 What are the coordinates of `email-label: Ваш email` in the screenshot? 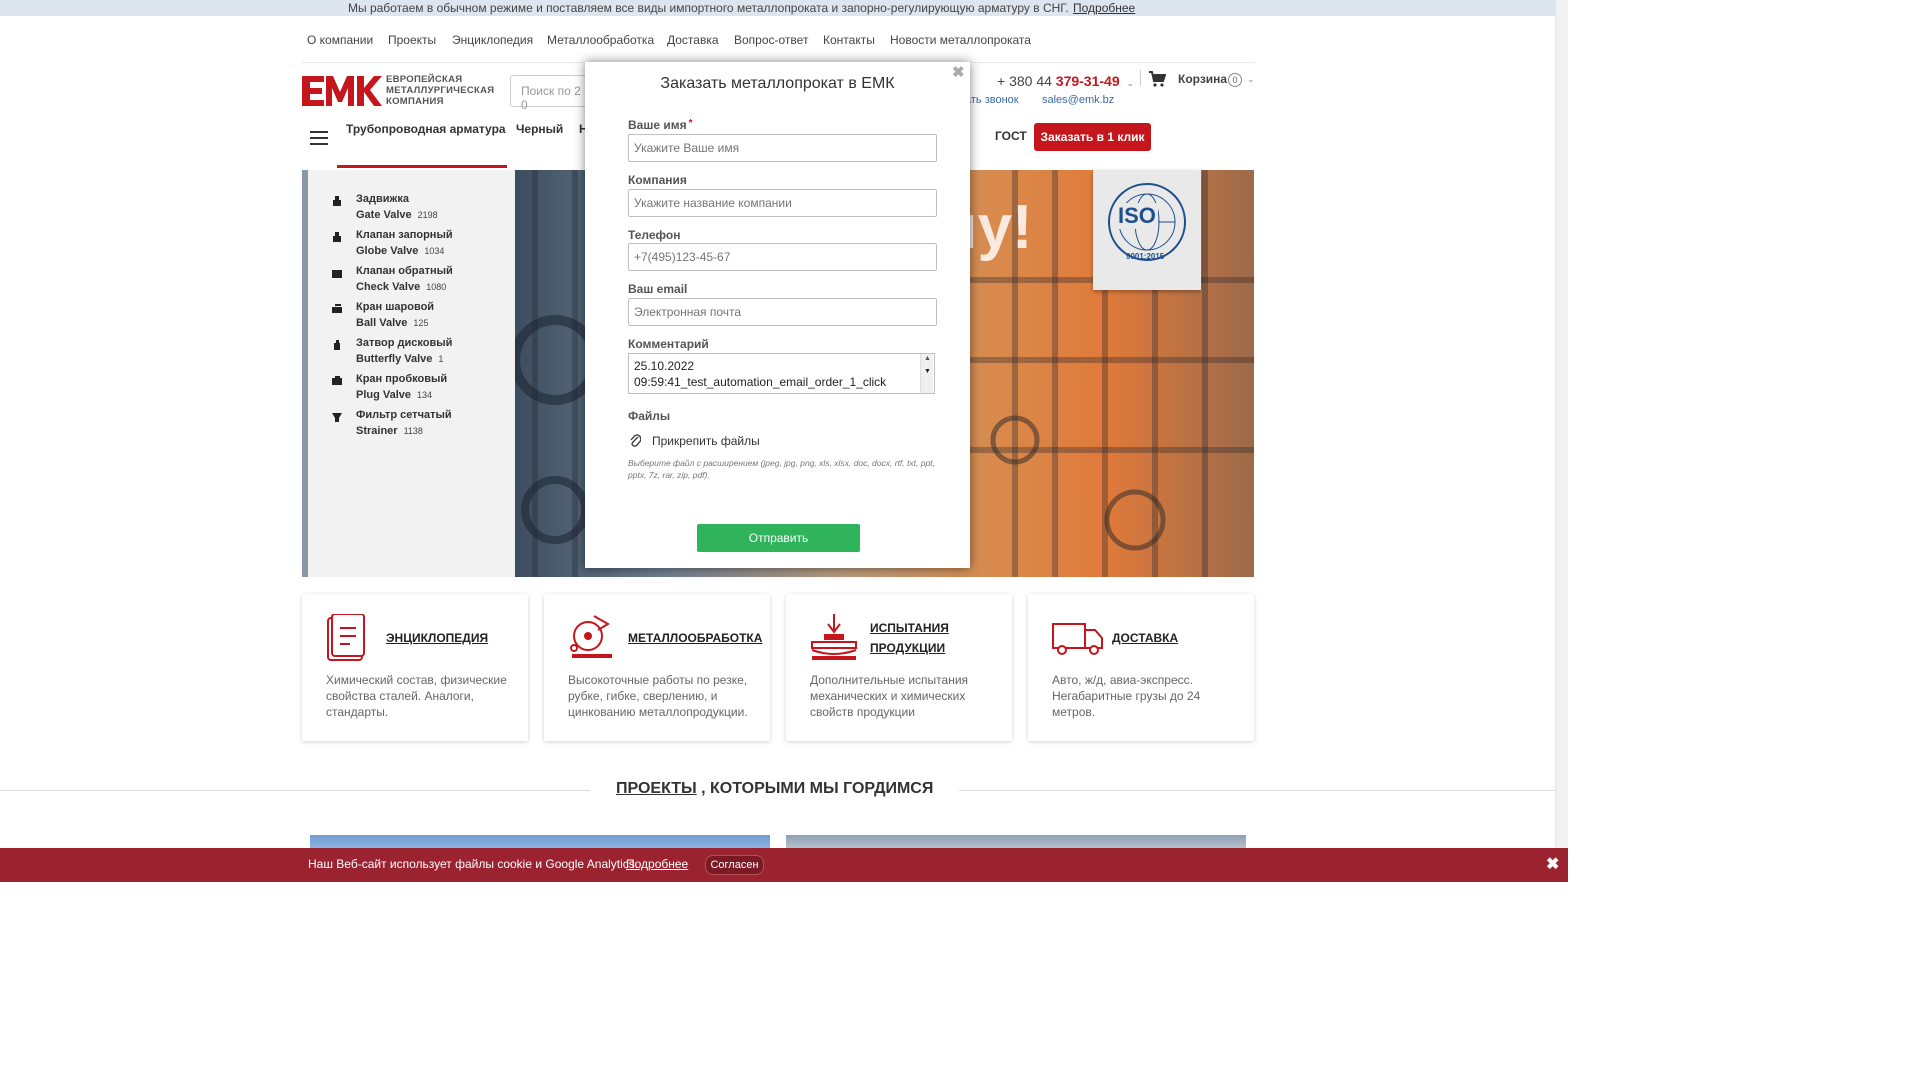 It's located at (658, 289).